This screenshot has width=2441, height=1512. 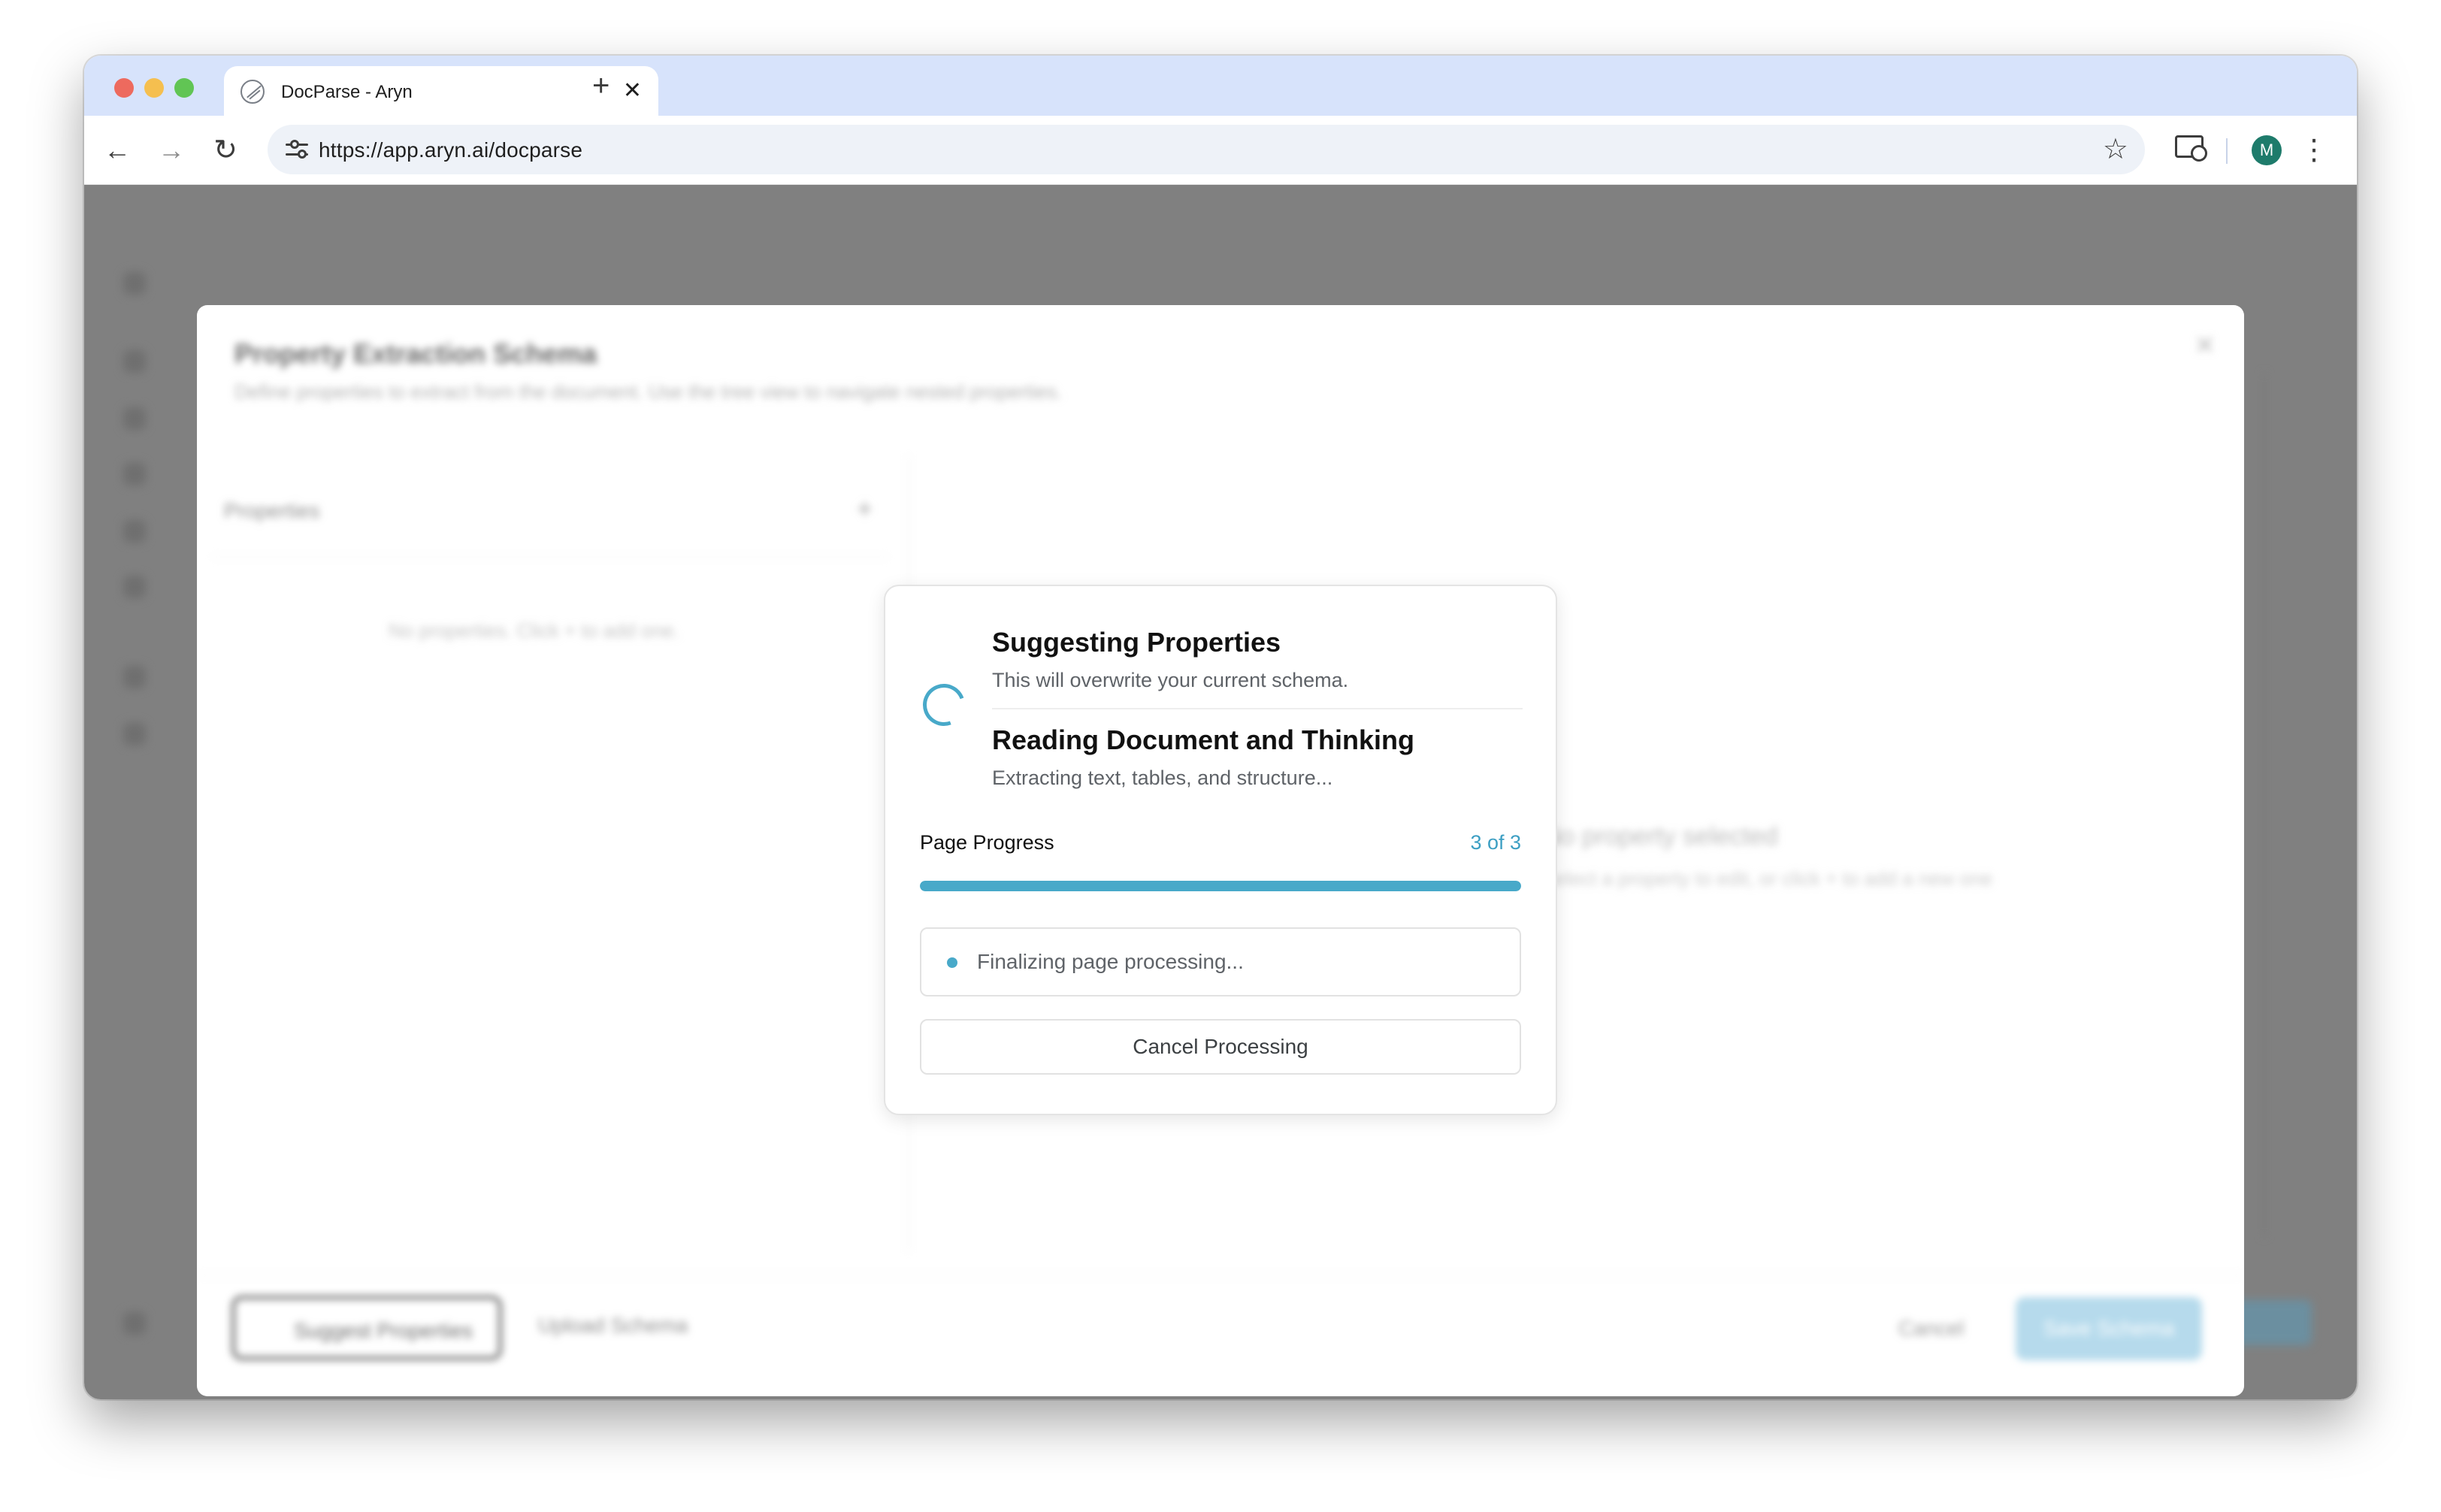 I want to click on modal-subtitle: This will overwrite your current schema., so click(x=1170, y=680).